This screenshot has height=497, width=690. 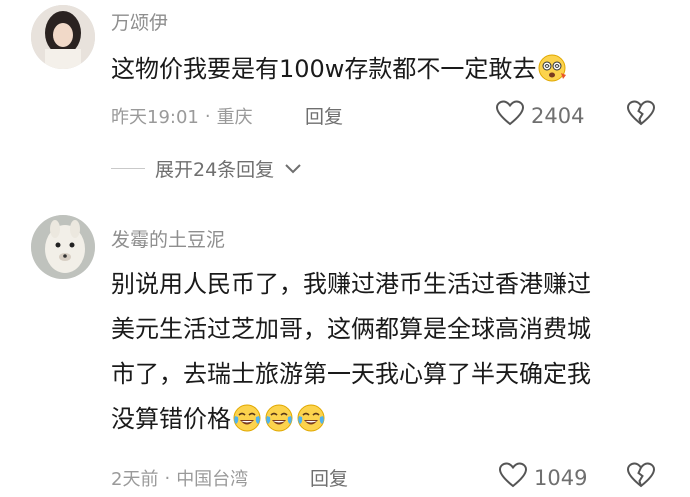 I want to click on expand-replies-button: 展开24条回复, so click(x=206, y=168).